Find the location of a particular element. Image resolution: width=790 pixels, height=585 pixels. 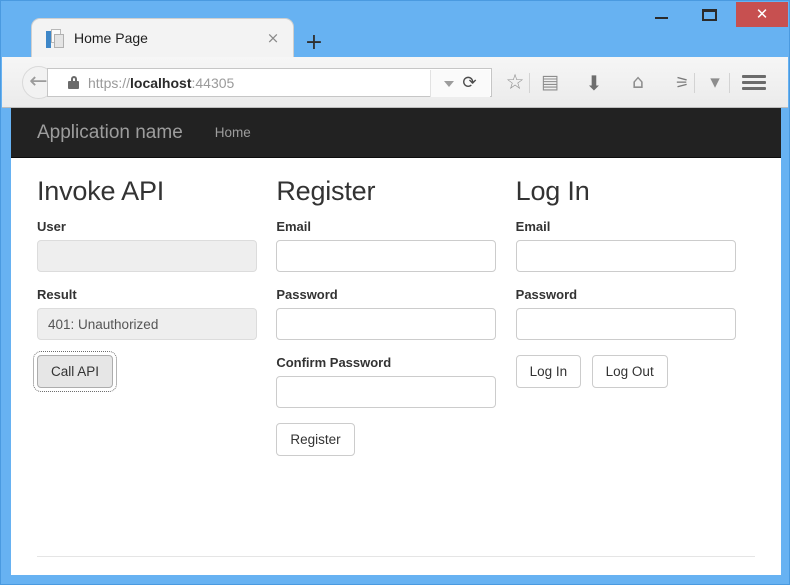

star-icon: ☆ is located at coordinates (515, 82).